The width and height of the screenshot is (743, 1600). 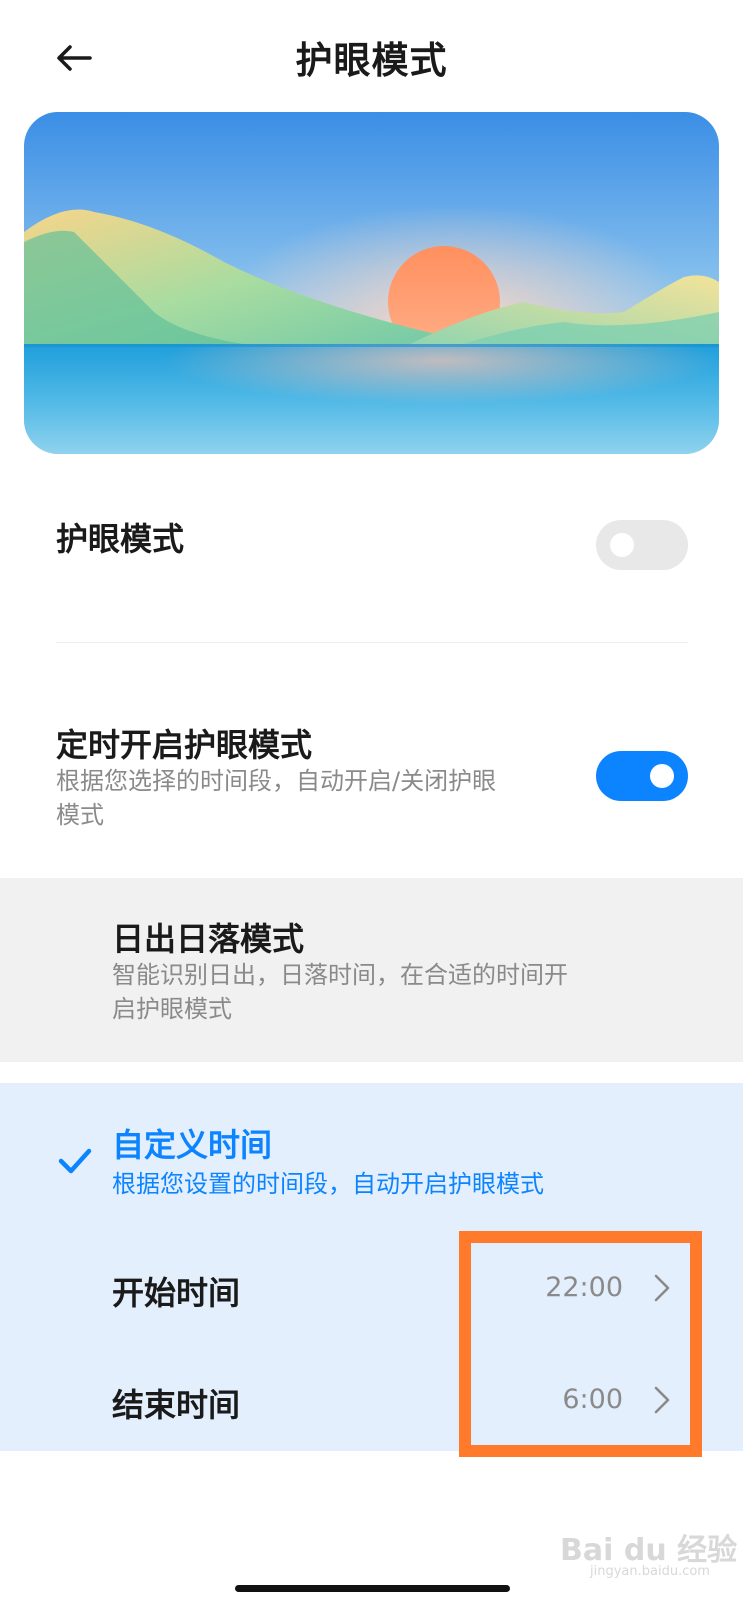 What do you see at coordinates (176, 1403) in the screenshot?
I see `end-time-label: 结束时间` at bounding box center [176, 1403].